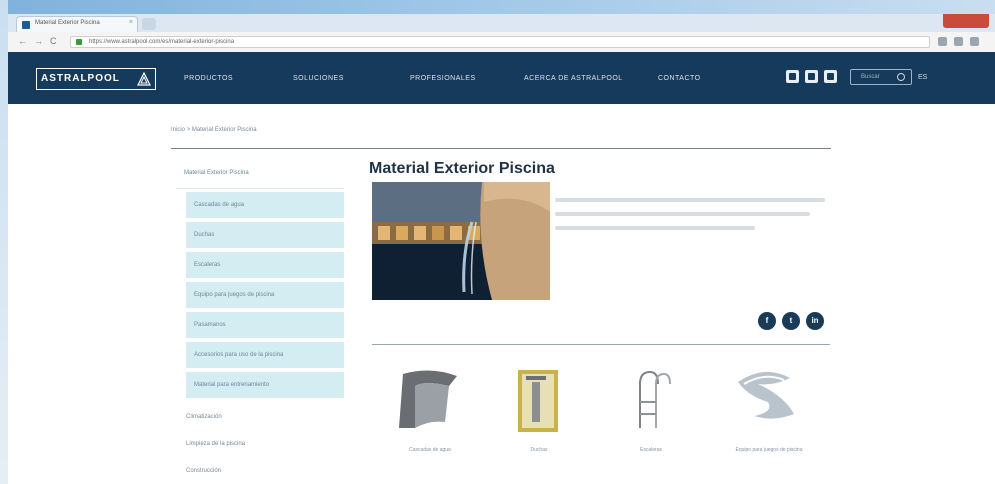  Describe the element at coordinates (791, 321) in the screenshot. I see `twitter-share-icon: t` at that location.